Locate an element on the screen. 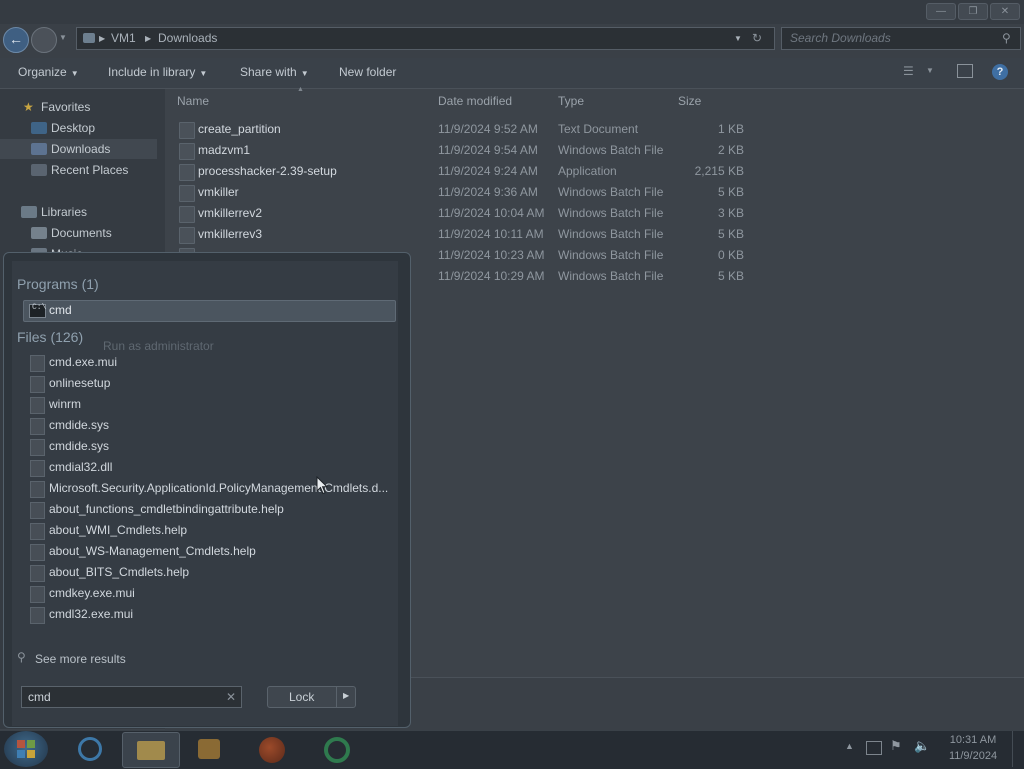 Image resolution: width=1024 pixels, height=769 pixels. file-date-modified: 11/9/2024 9:36 AM is located at coordinates (488, 192).